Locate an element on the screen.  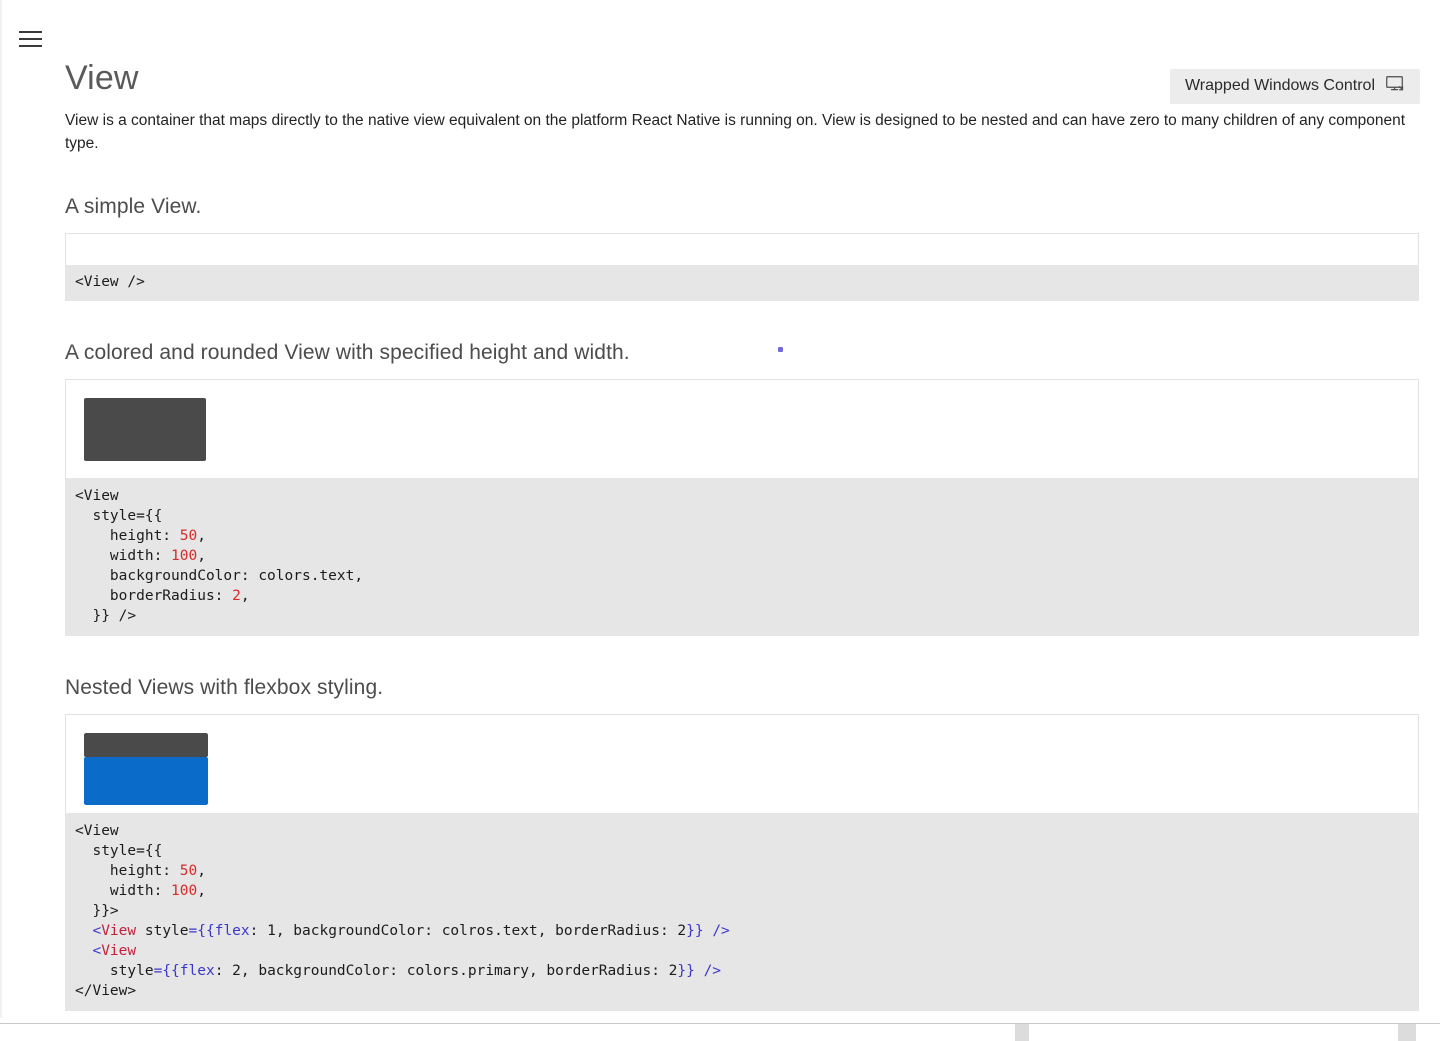
hamburger-menu-icon is located at coordinates (31, 41).